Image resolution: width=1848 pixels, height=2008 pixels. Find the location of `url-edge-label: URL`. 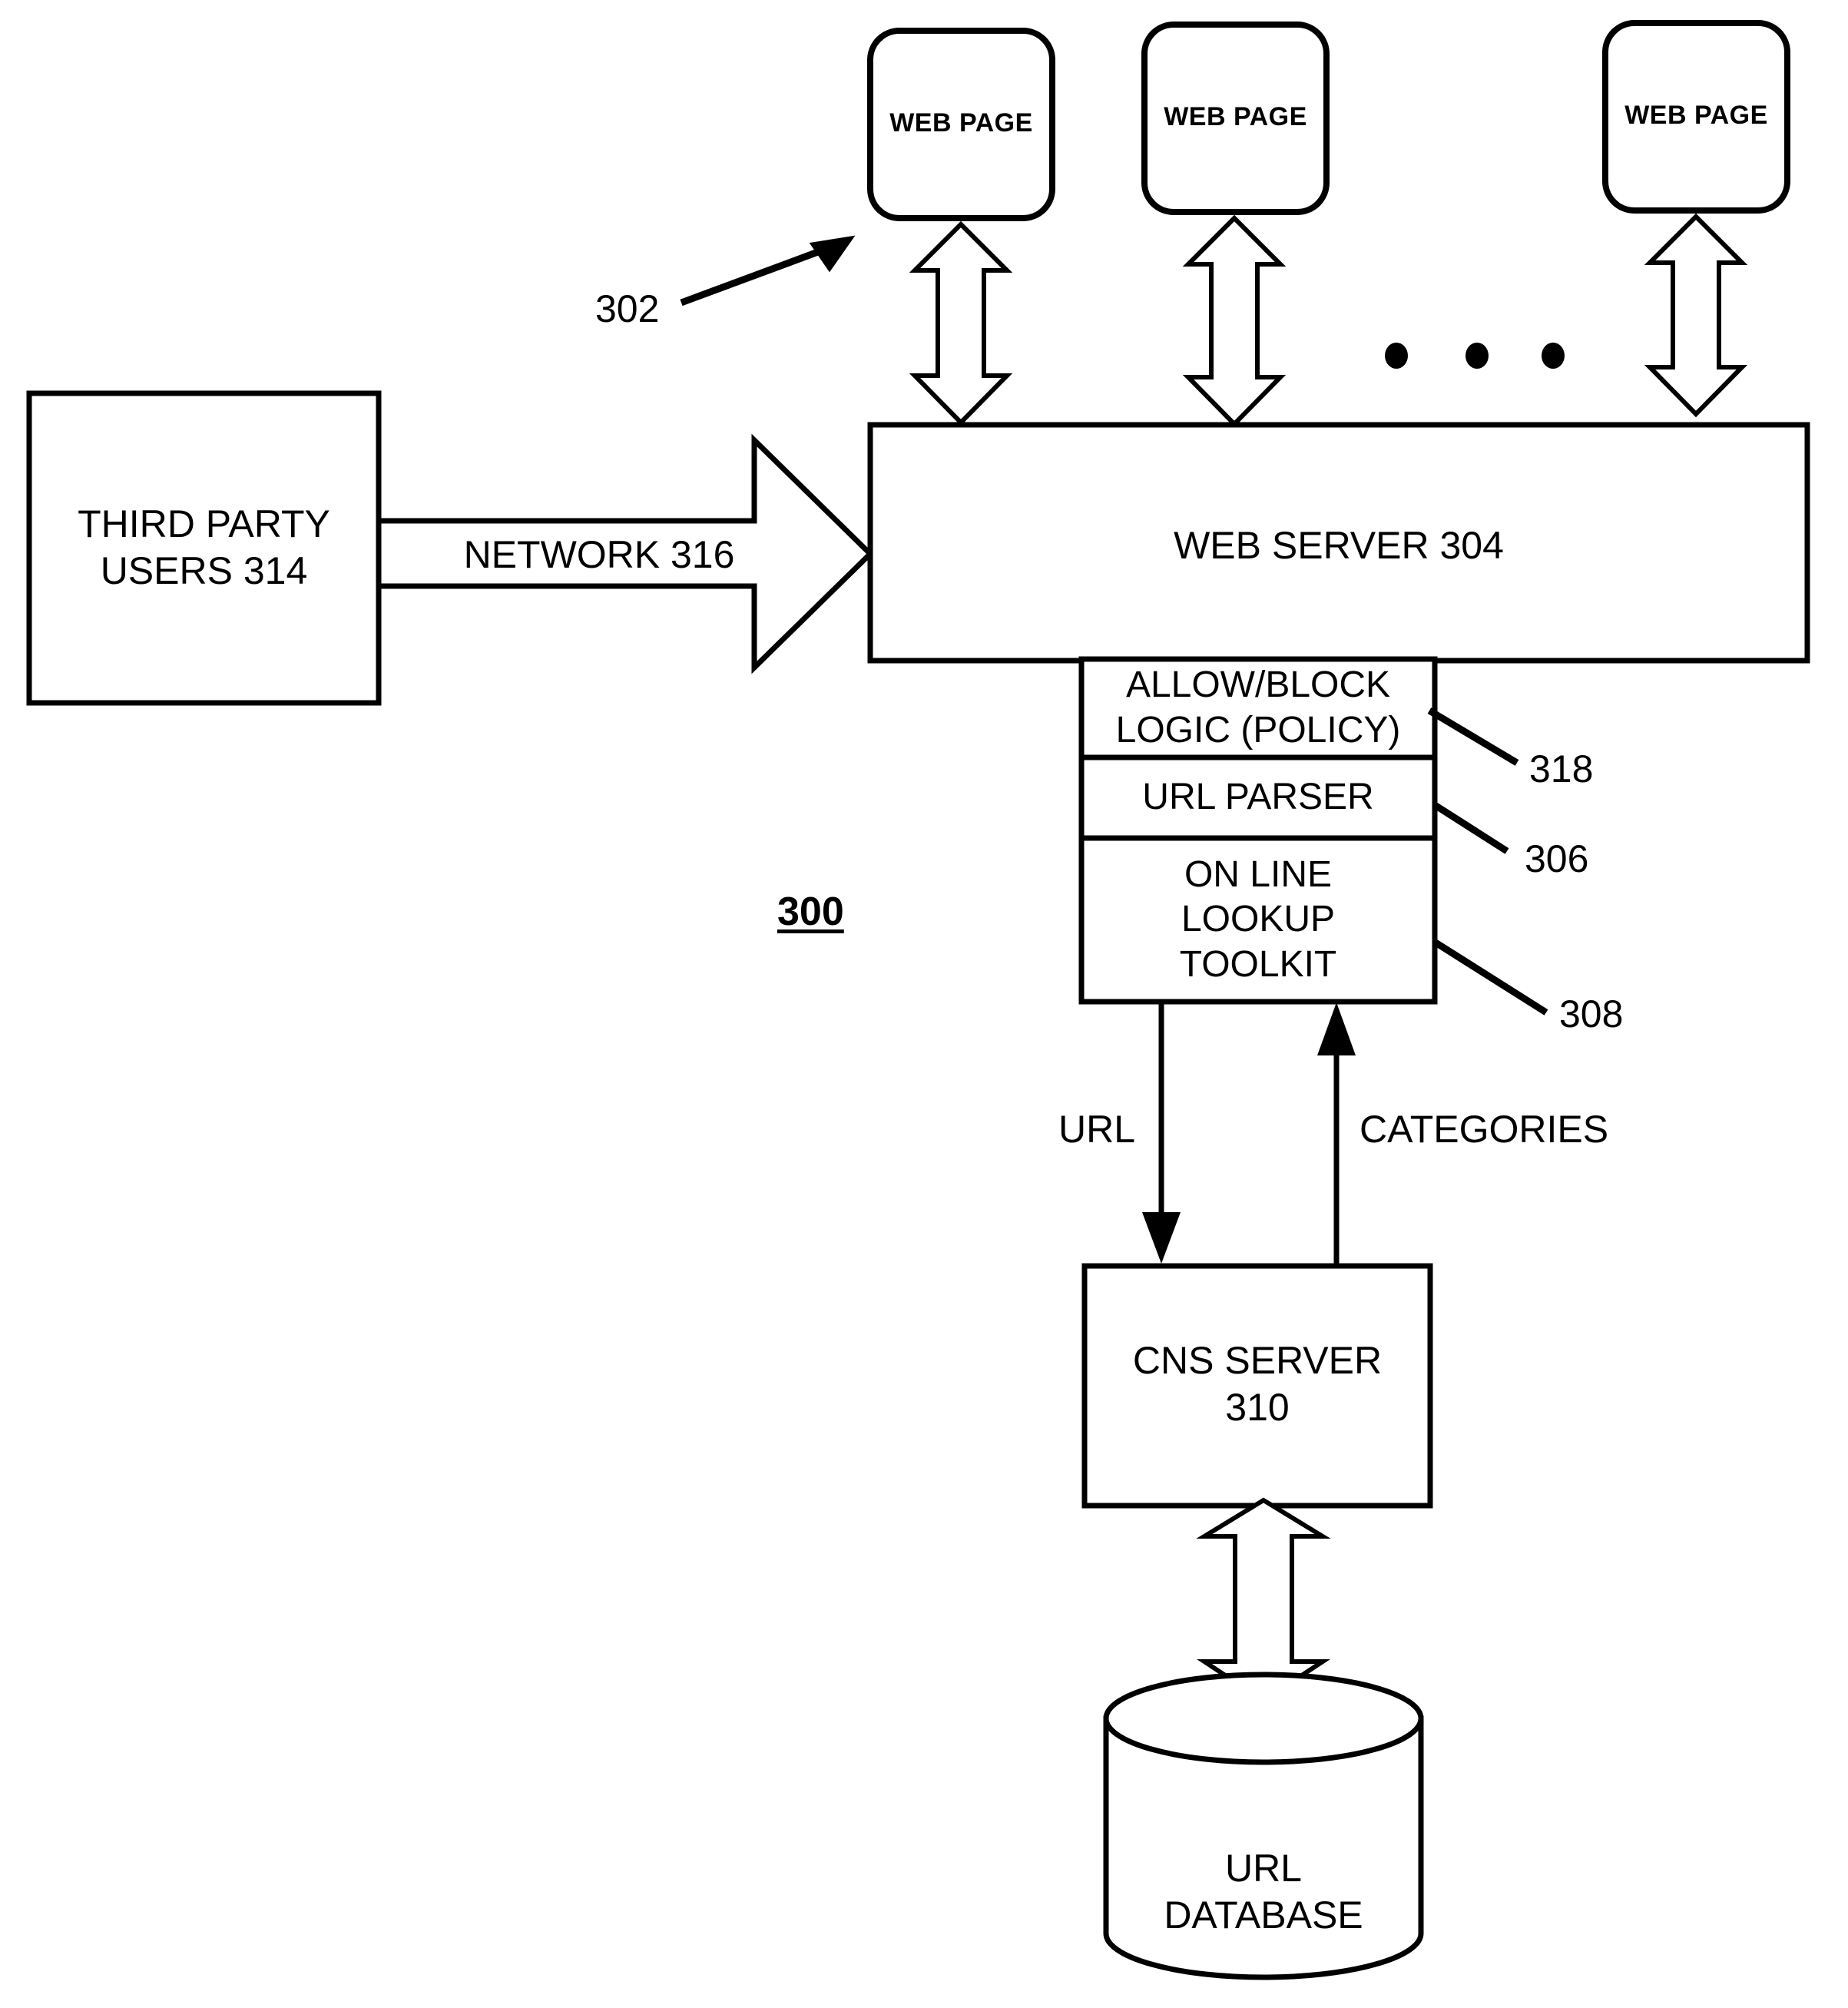

url-edge-label: URL is located at coordinates (1097, 1129).